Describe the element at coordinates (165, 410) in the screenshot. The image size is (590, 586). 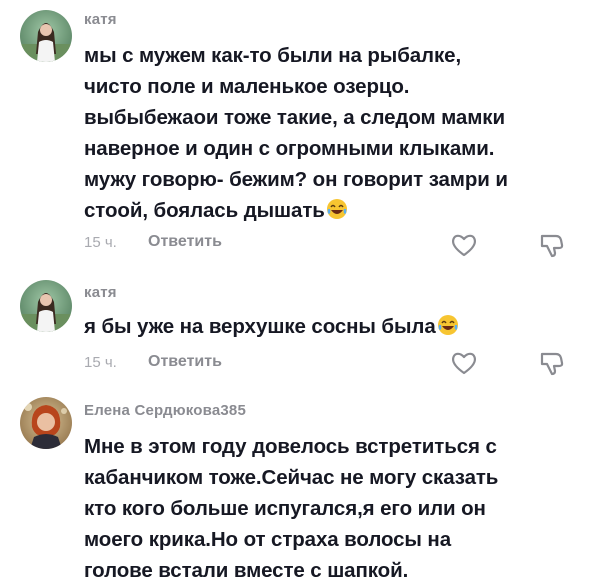
I see `comment-username: Елена Сердюкова385` at that location.